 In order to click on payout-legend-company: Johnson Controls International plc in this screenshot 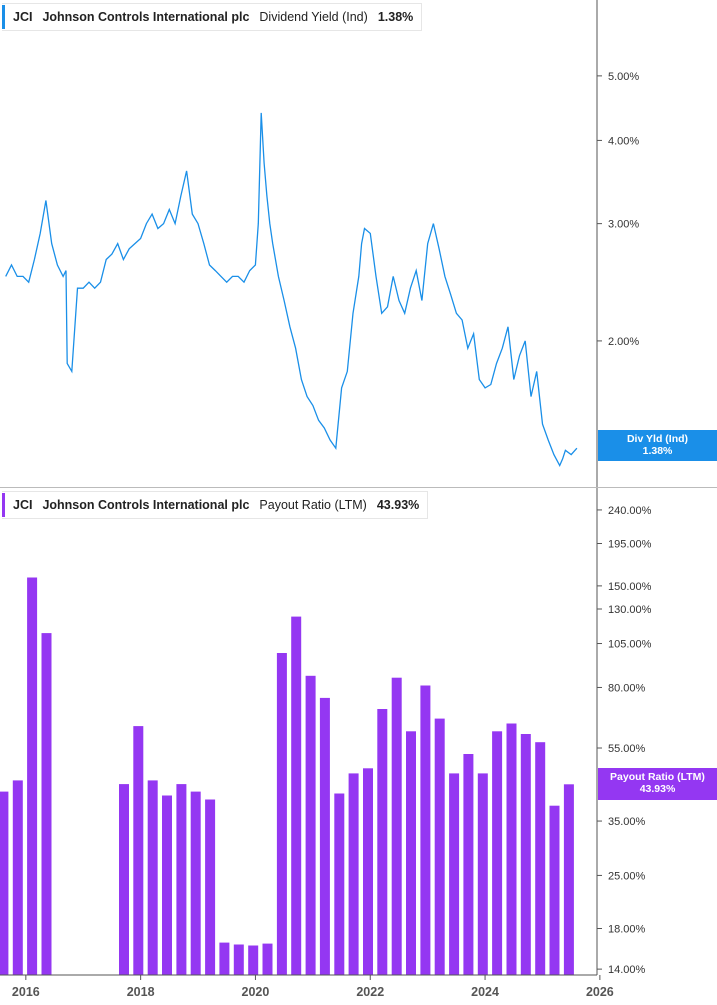, I will do `click(146, 505)`.